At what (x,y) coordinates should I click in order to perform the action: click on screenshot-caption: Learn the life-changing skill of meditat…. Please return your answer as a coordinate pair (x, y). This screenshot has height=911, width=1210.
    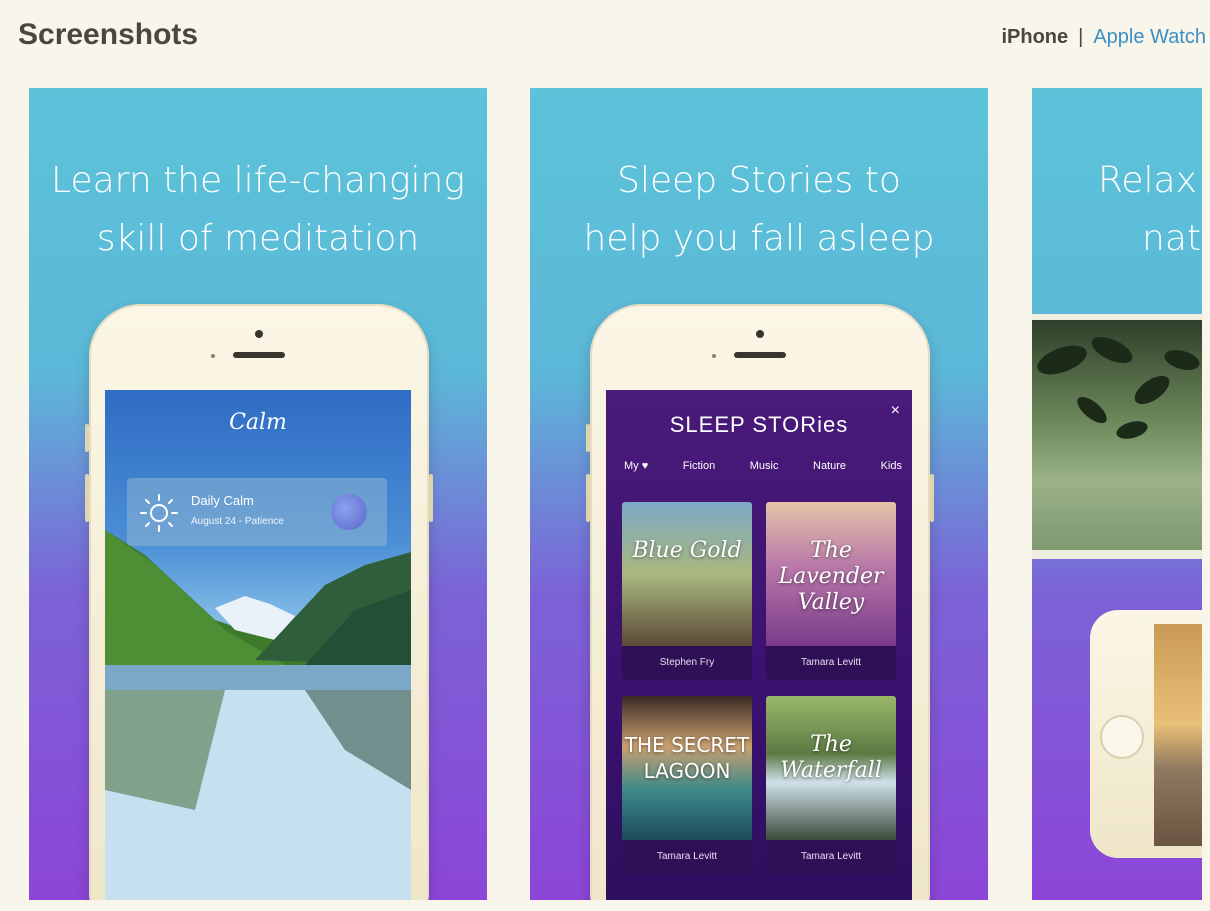
    Looking at the image, I should click on (258, 210).